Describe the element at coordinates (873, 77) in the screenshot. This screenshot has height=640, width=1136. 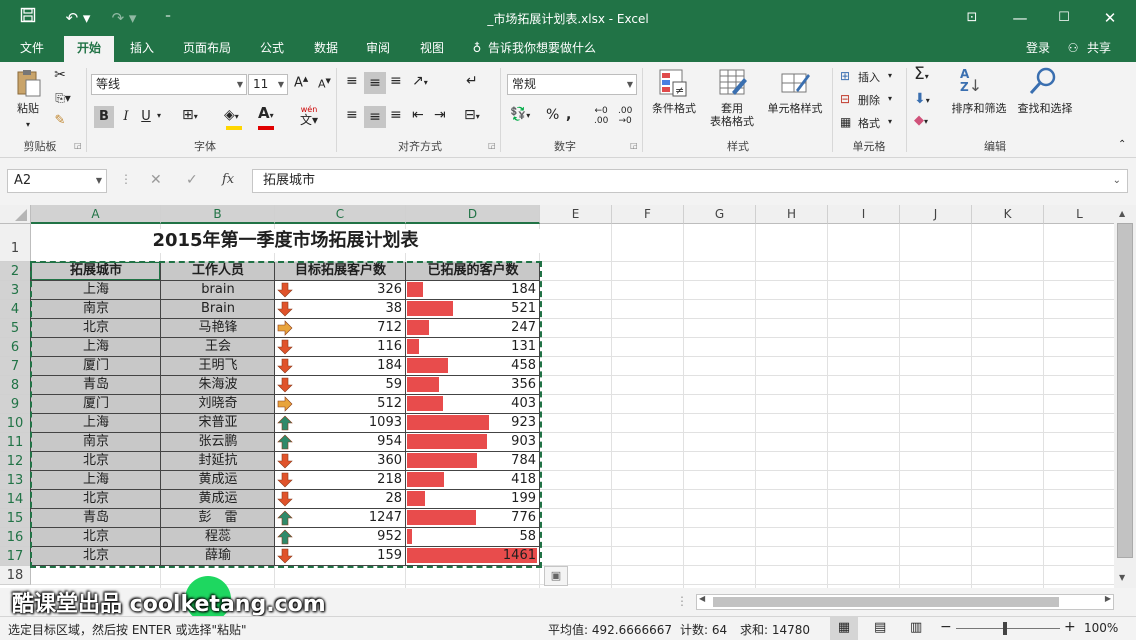
I see `insert-cells-button: 插入` at that location.